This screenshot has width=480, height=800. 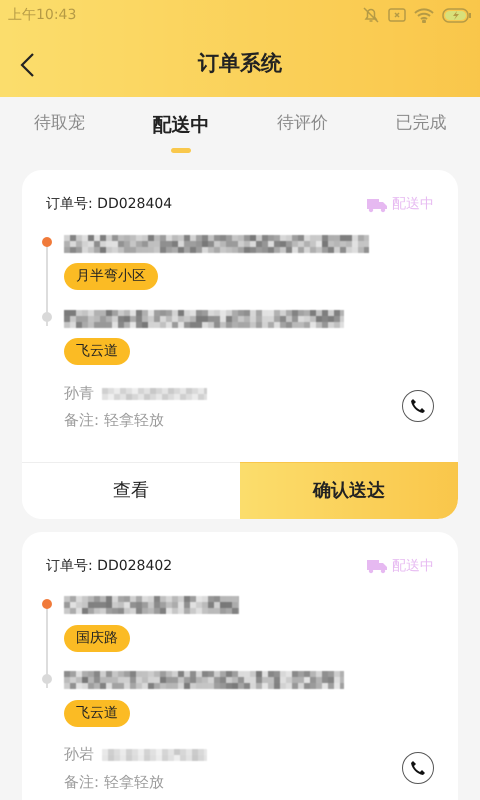 What do you see at coordinates (457, 15) in the screenshot?
I see `battery-charging-icon` at bounding box center [457, 15].